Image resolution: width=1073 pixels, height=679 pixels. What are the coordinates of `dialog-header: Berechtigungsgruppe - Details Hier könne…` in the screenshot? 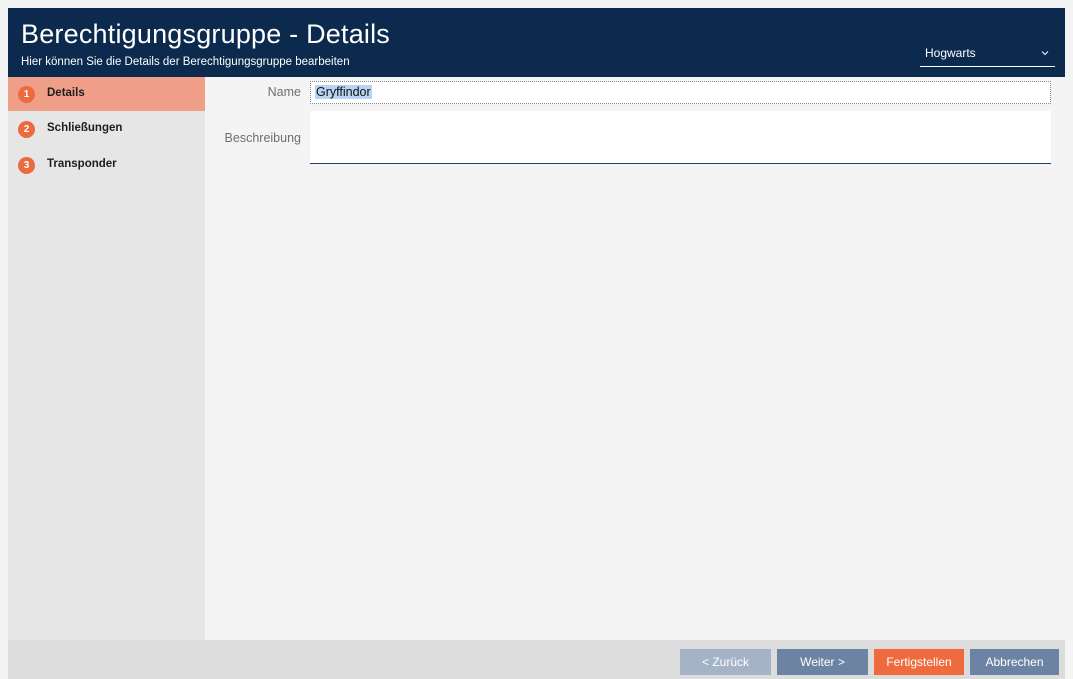 It's located at (536, 42).